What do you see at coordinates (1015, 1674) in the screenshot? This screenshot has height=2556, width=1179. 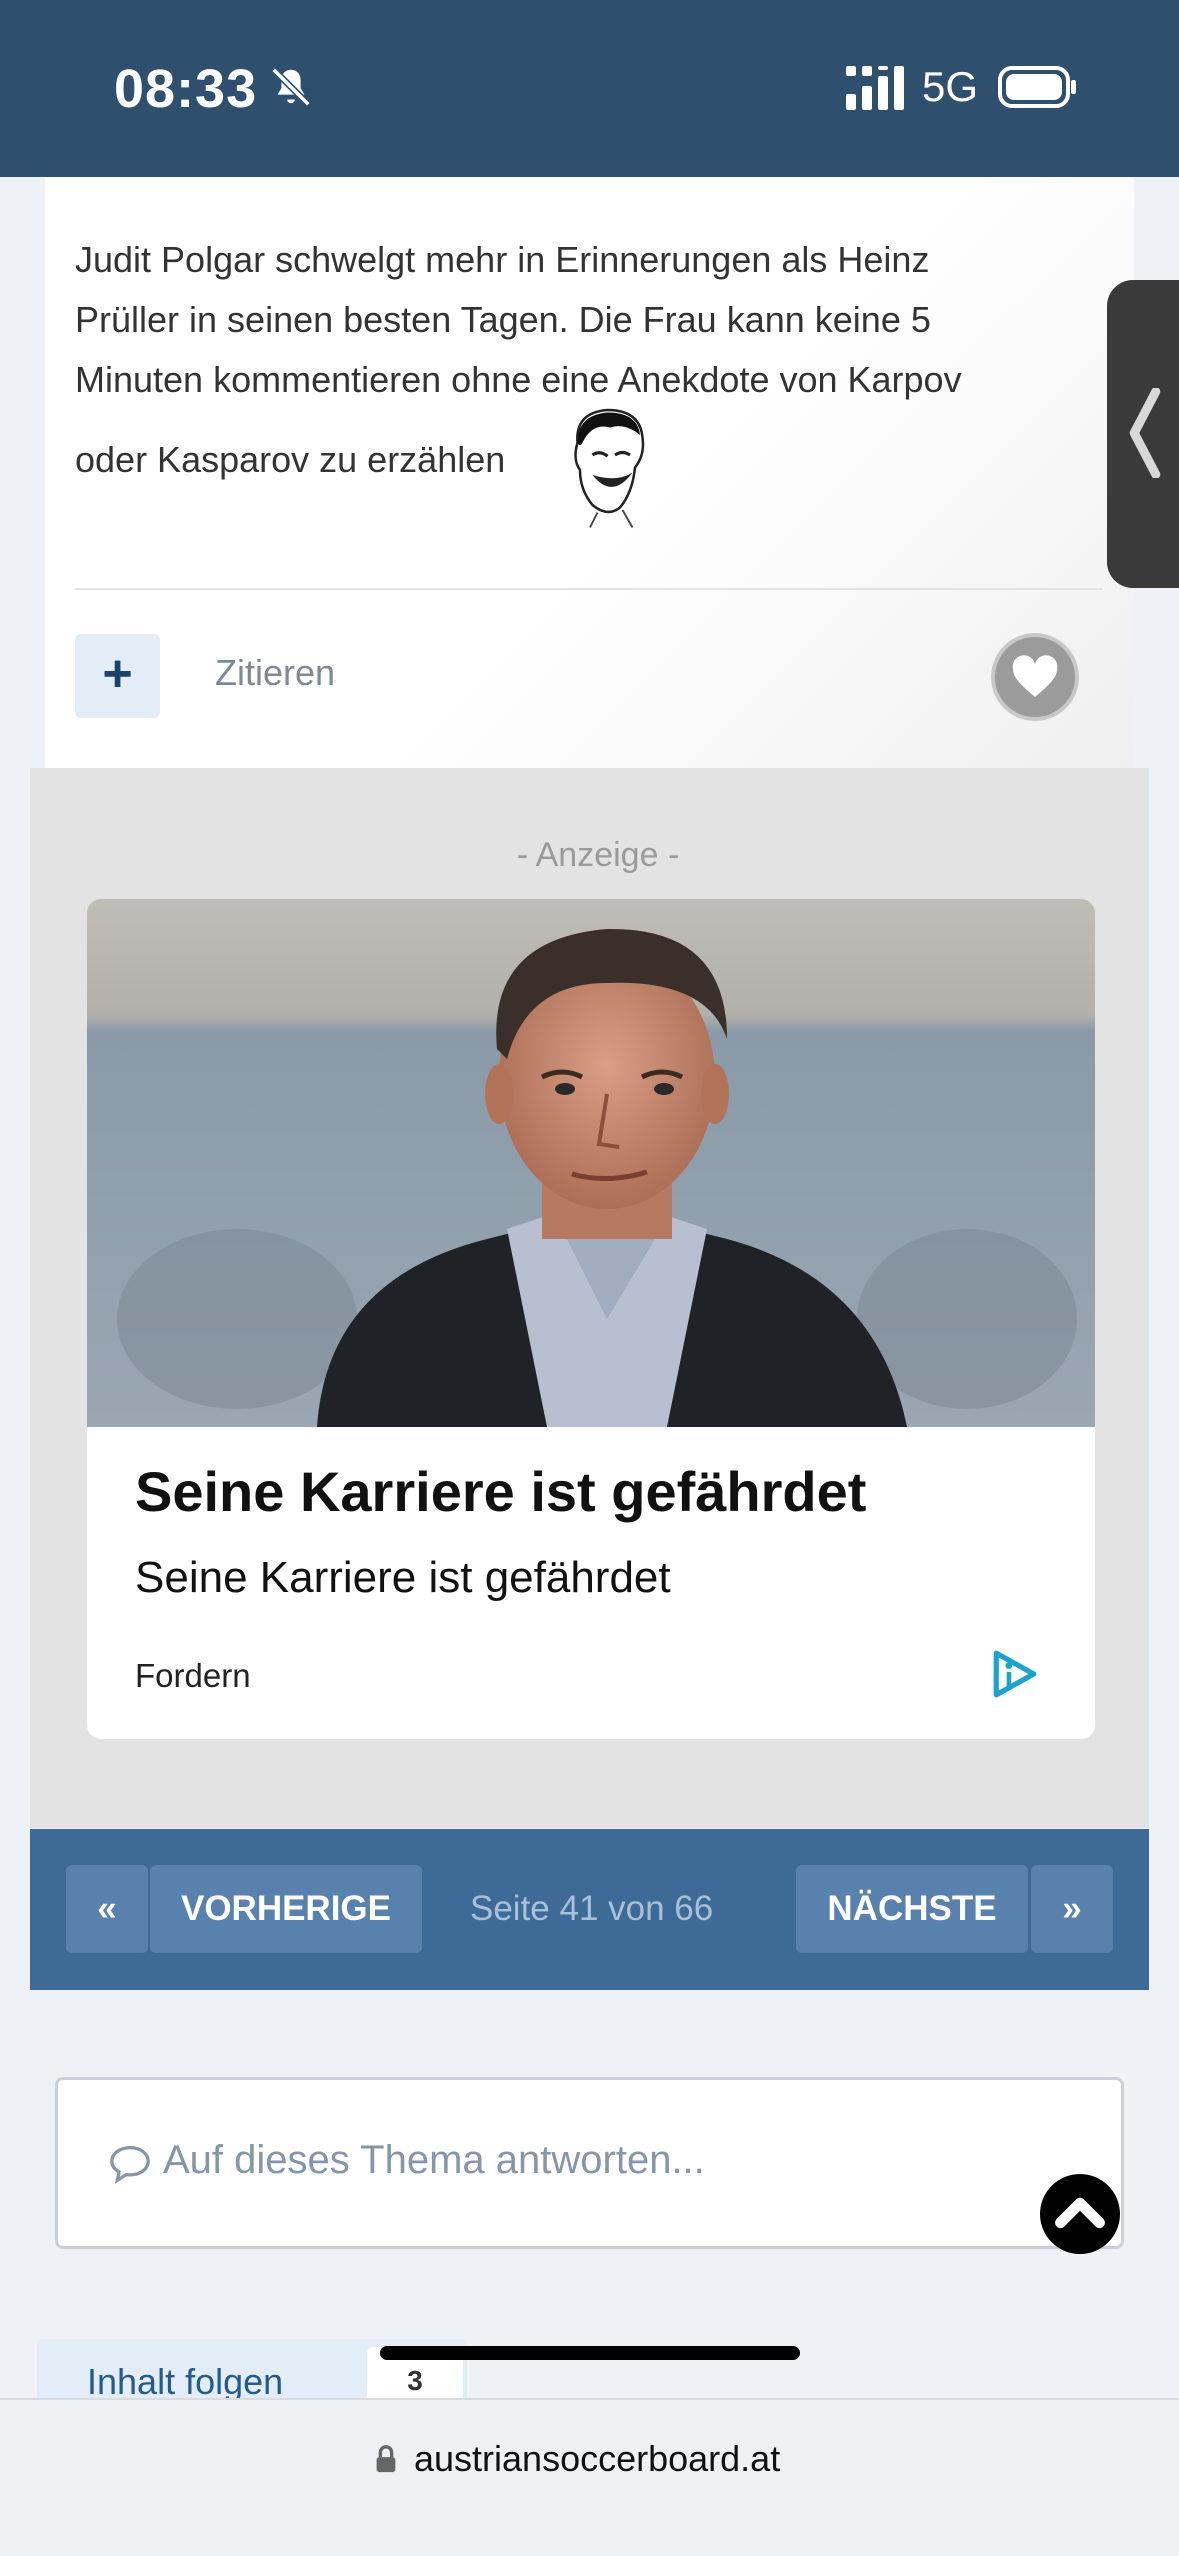 I see `ad-choices-icon` at bounding box center [1015, 1674].